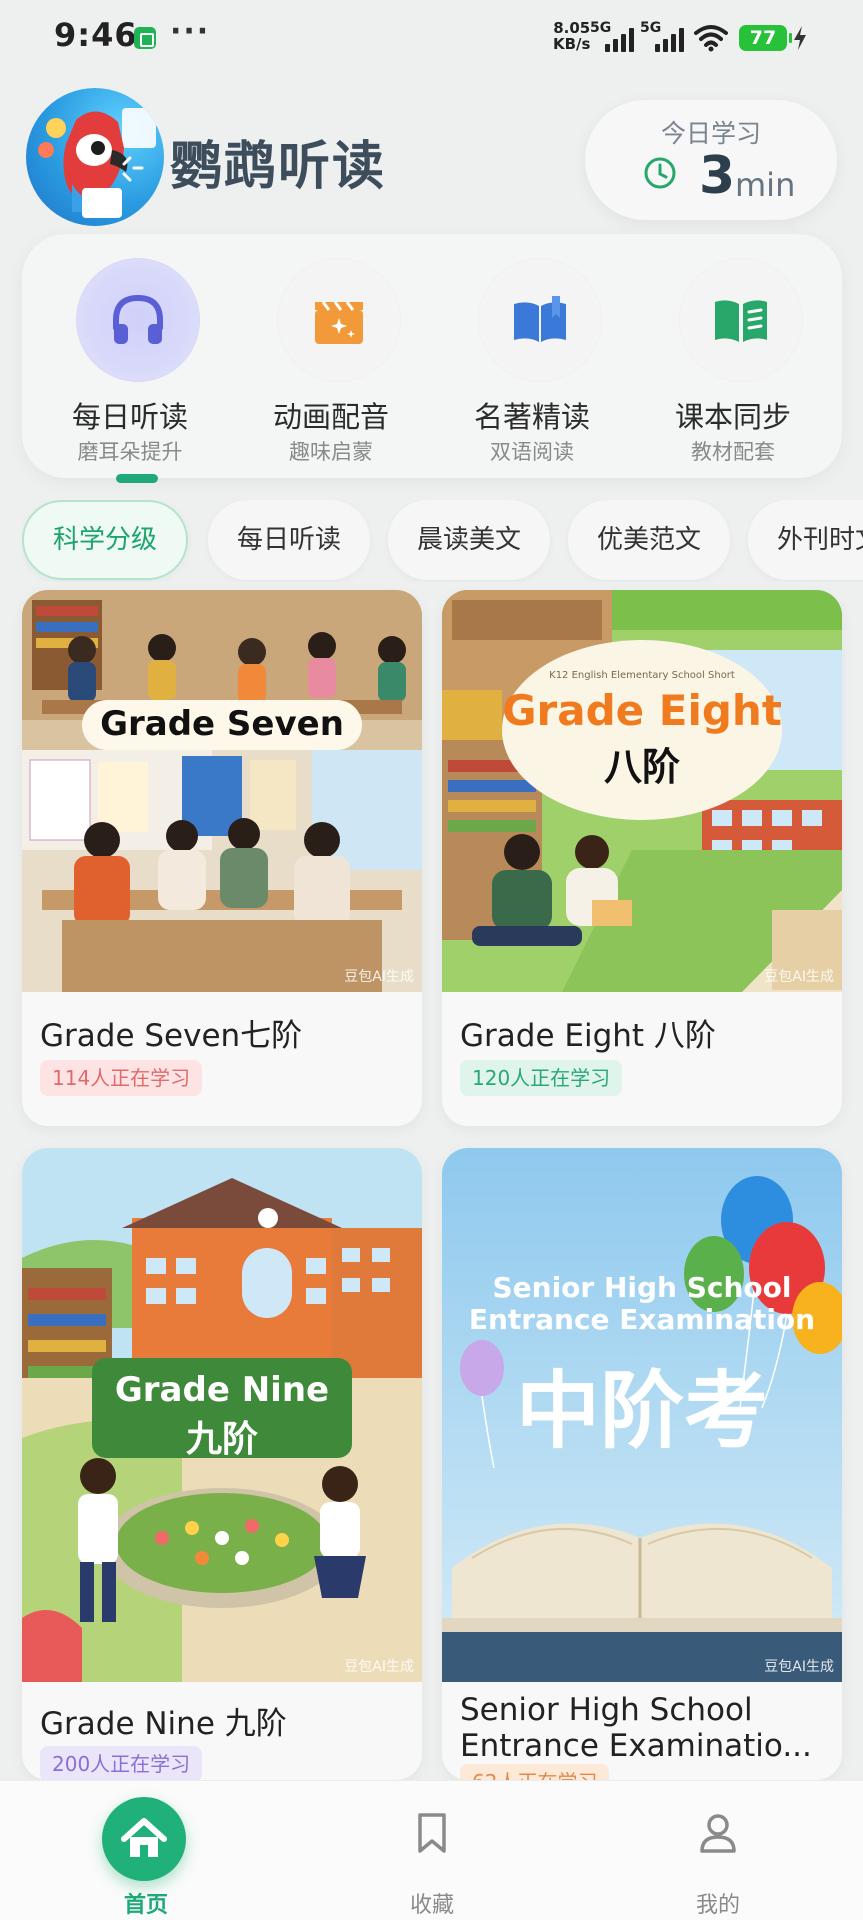 The width and height of the screenshot is (863, 1920). I want to click on campus-illustration, so click(642, 791).